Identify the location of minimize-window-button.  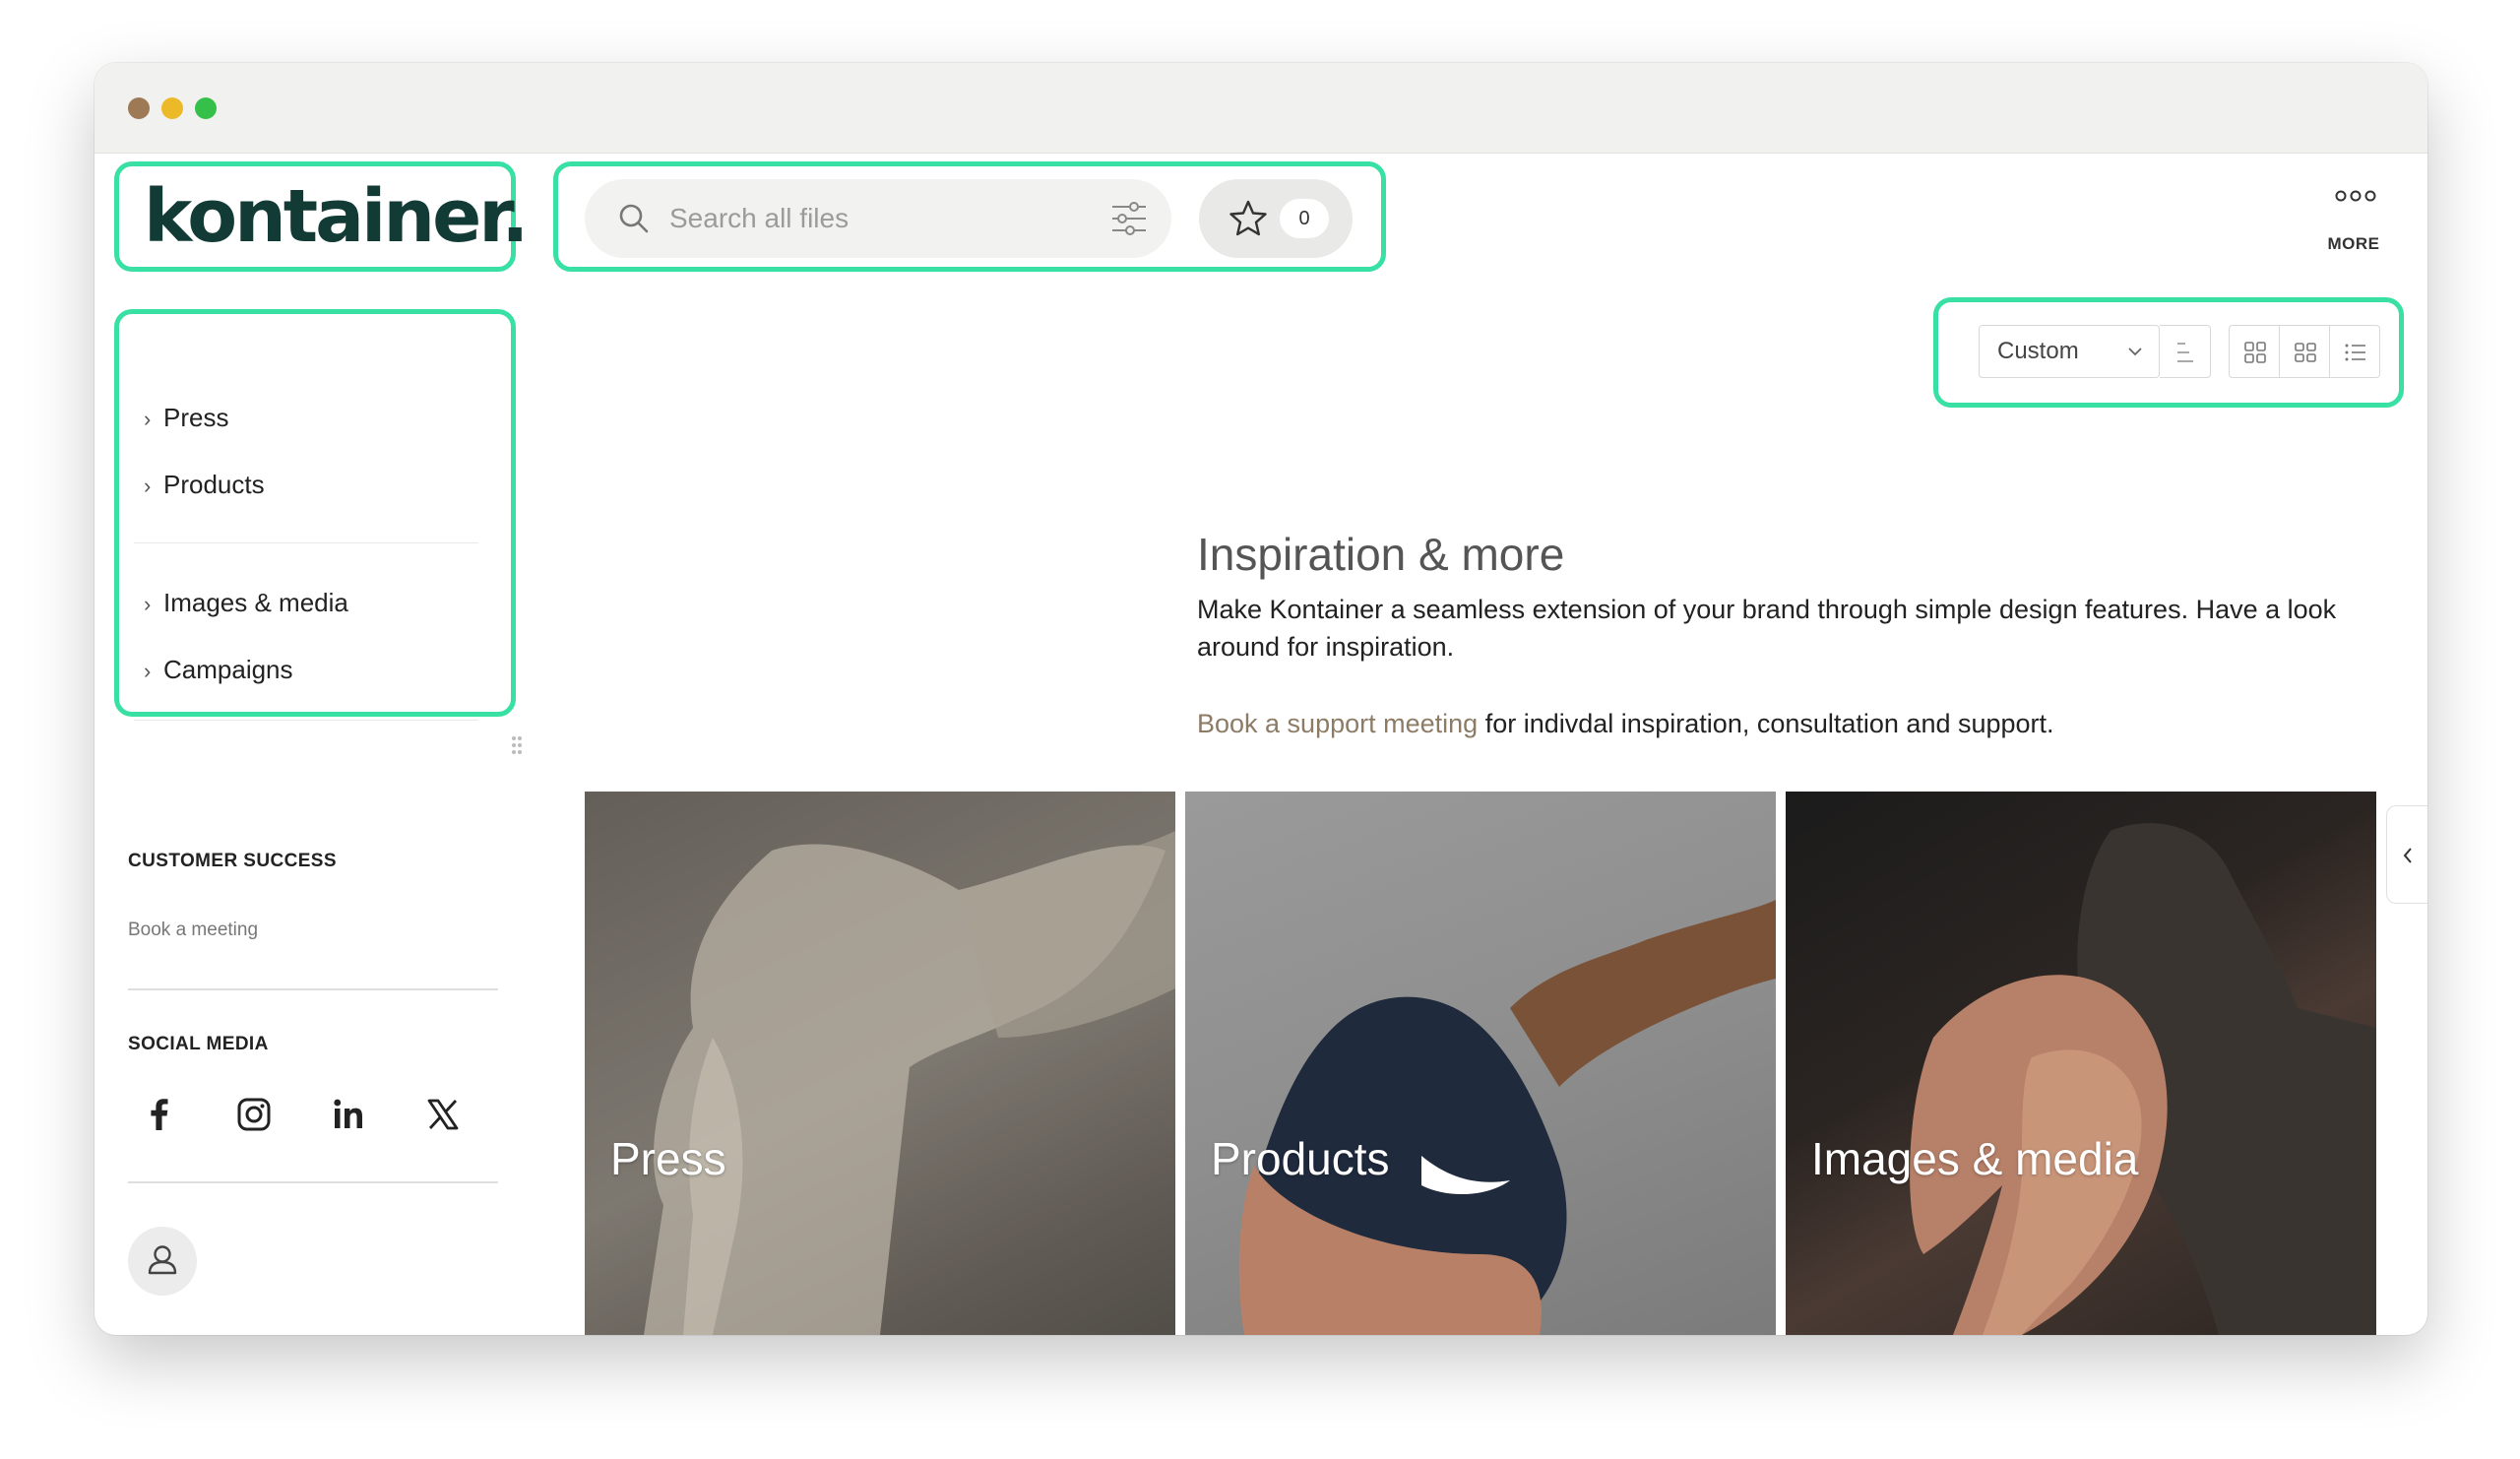
(172, 108).